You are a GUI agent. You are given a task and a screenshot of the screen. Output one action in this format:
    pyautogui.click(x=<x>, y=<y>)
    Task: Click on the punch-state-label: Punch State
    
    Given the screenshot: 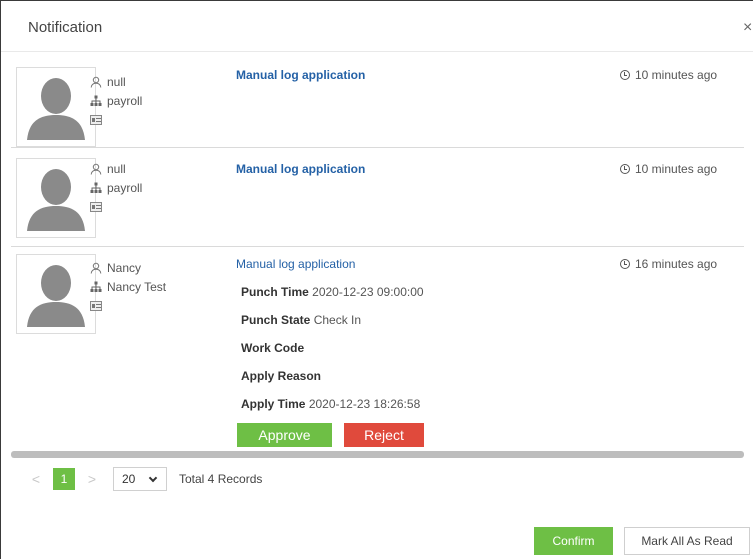 What is the action you would take?
    pyautogui.click(x=276, y=320)
    